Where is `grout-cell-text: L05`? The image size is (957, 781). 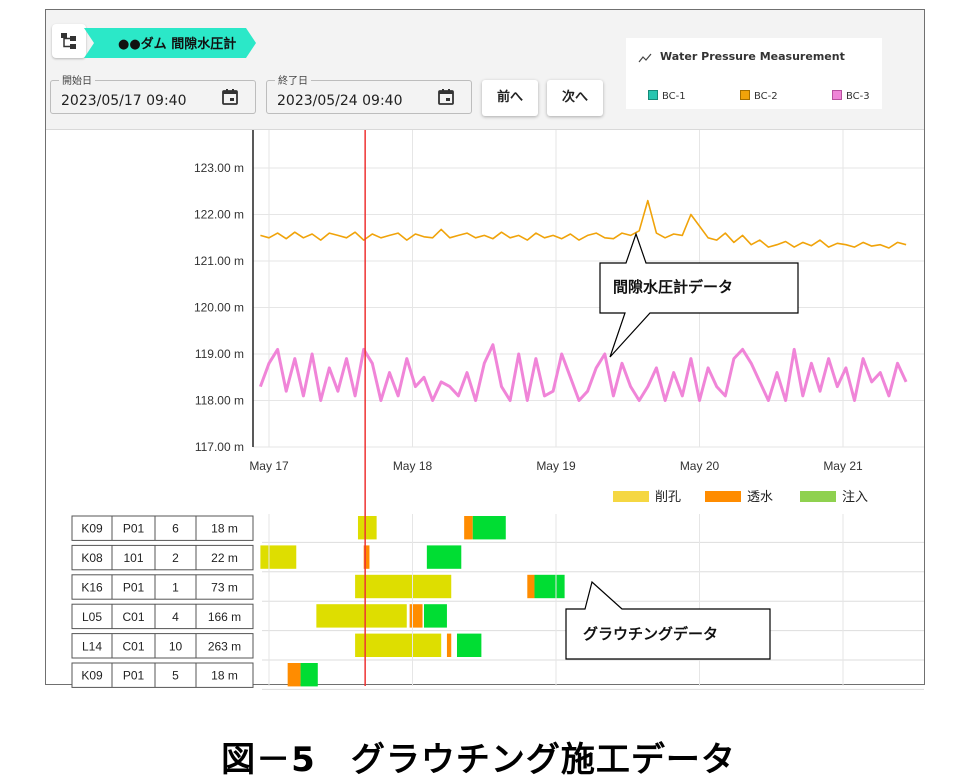
grout-cell-text: L05 is located at coordinates (92, 617).